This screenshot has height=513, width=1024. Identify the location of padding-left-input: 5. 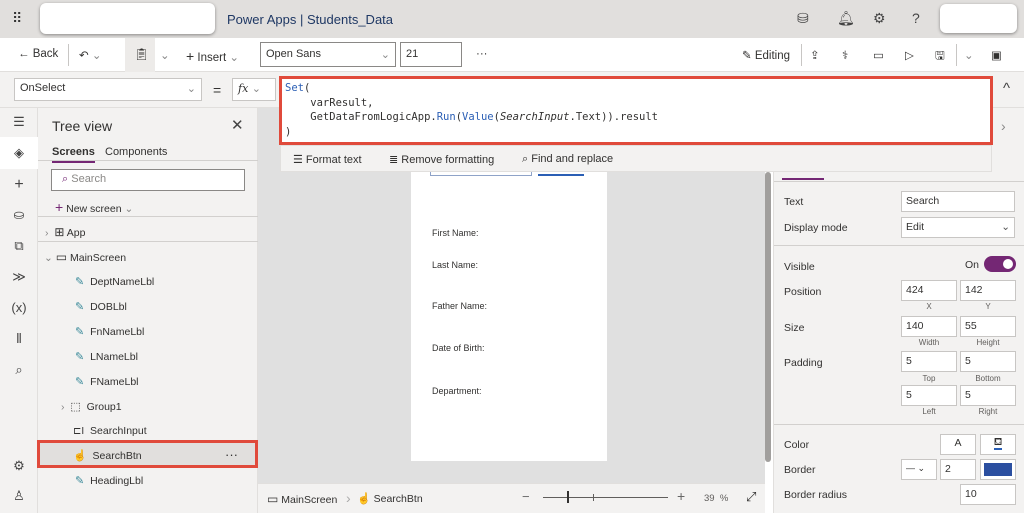
(929, 395).